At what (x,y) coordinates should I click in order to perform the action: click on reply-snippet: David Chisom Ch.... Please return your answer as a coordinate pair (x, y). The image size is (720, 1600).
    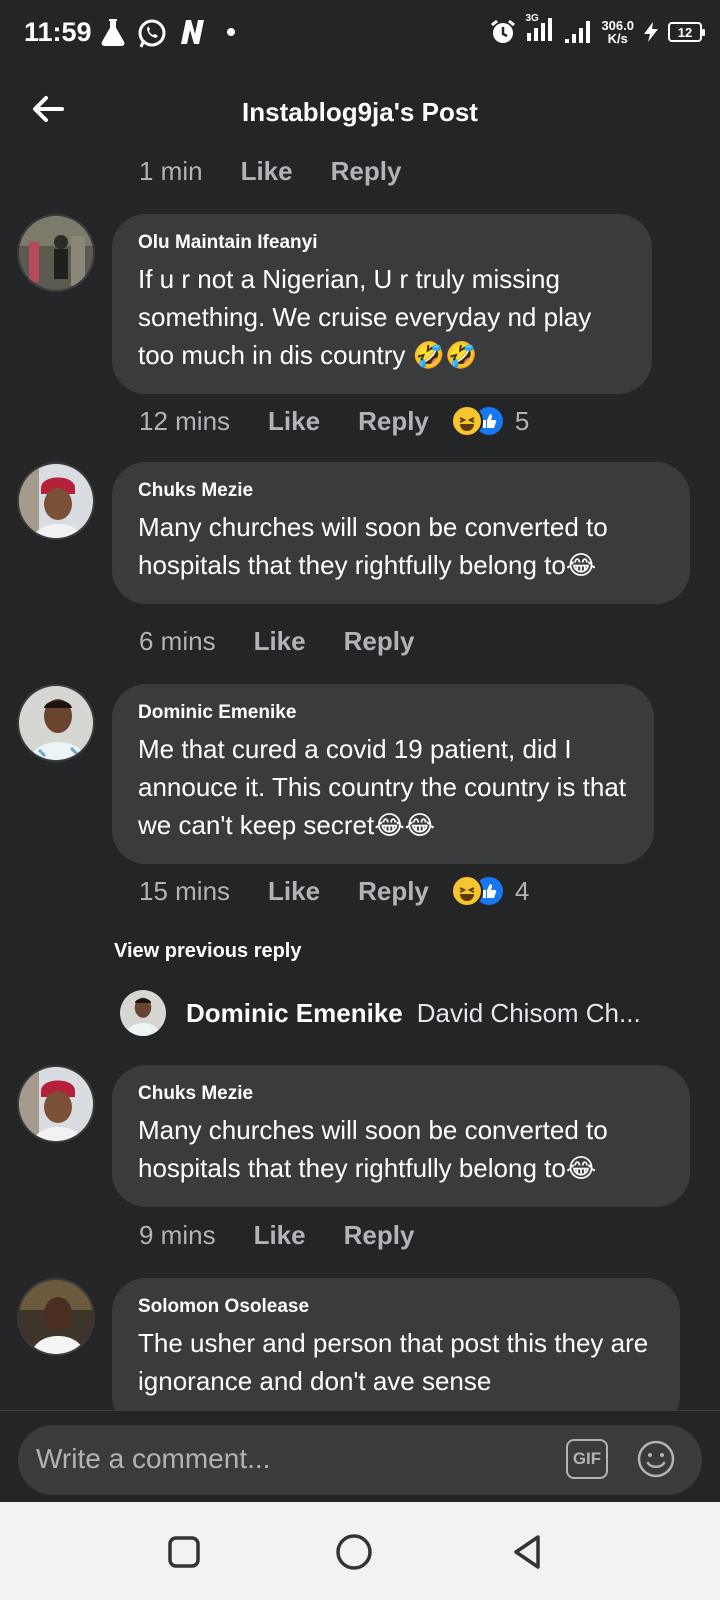
    Looking at the image, I should click on (528, 1012).